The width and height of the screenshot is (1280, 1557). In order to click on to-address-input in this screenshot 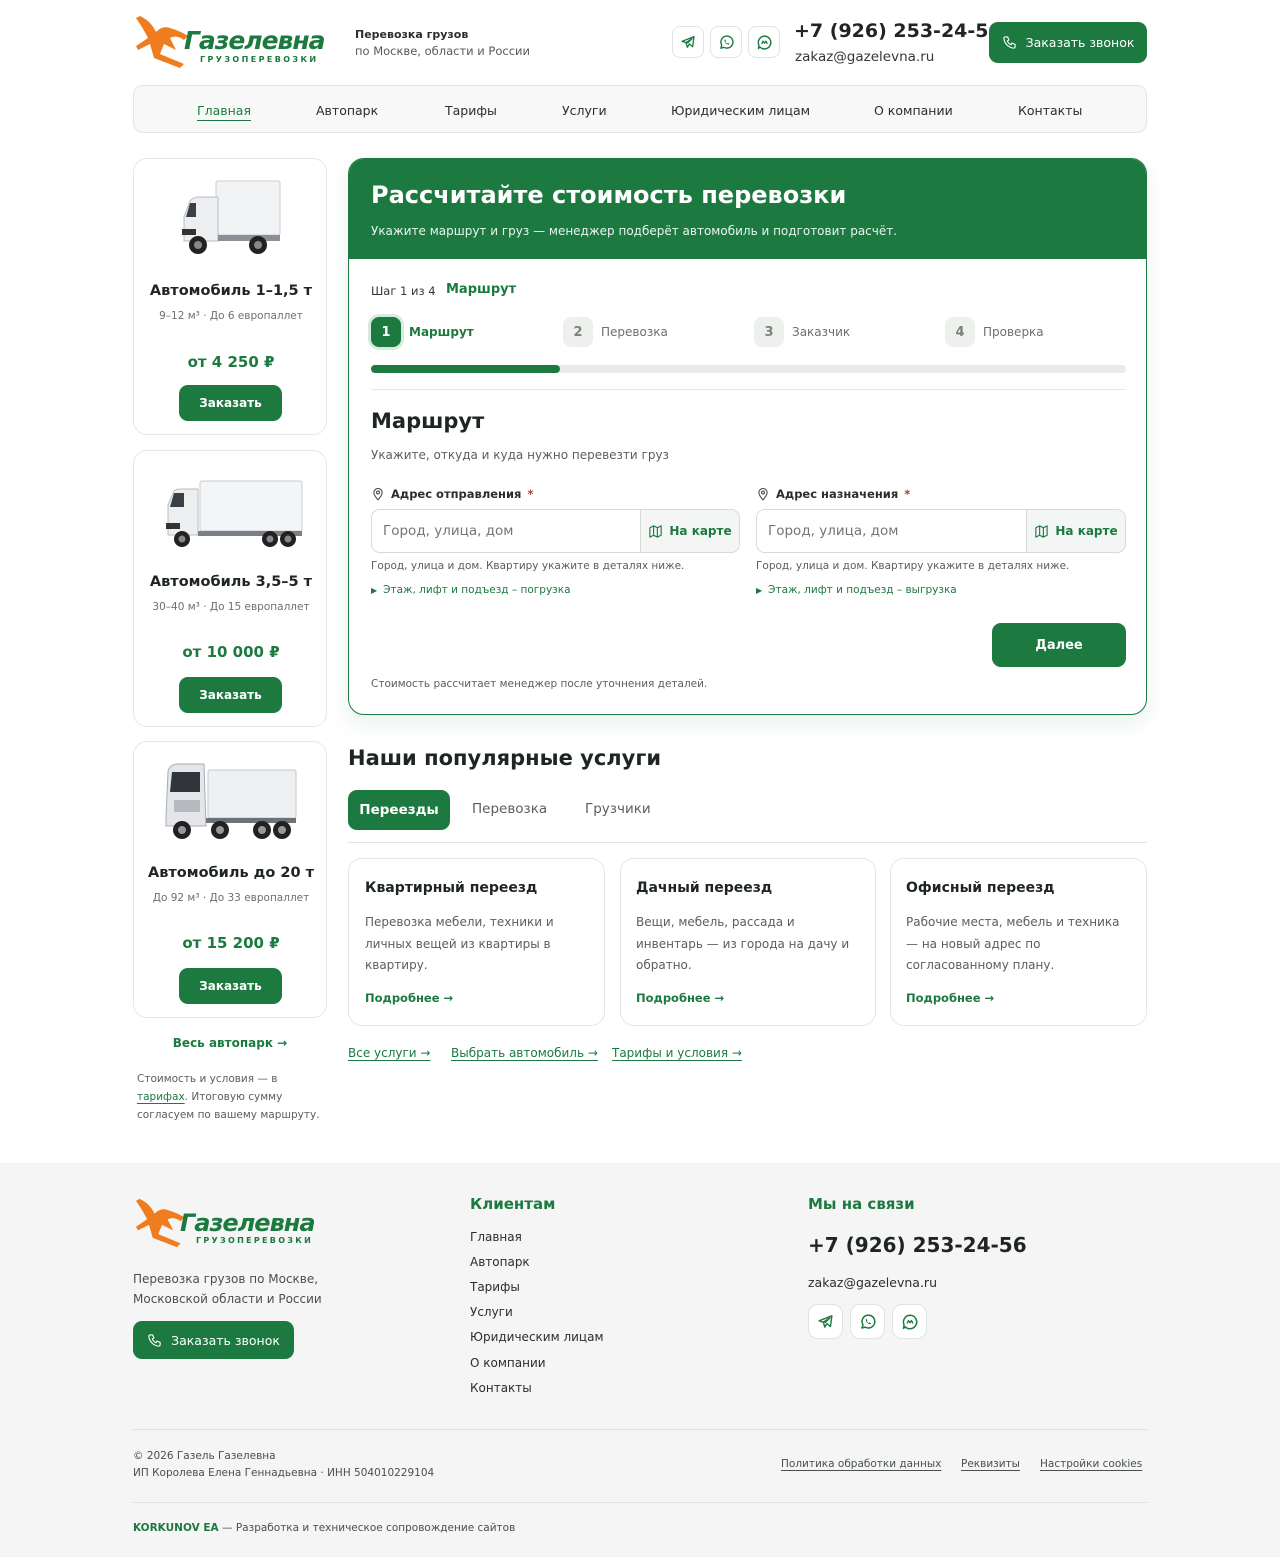, I will do `click(891, 531)`.